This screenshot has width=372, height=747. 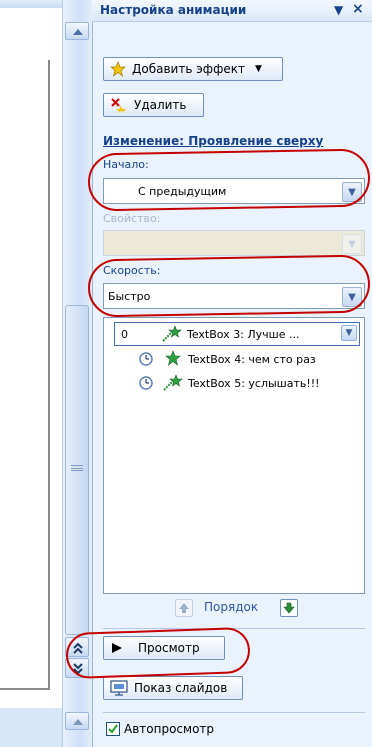 I want to click on autopreview-checkbox, so click(x=113, y=729).